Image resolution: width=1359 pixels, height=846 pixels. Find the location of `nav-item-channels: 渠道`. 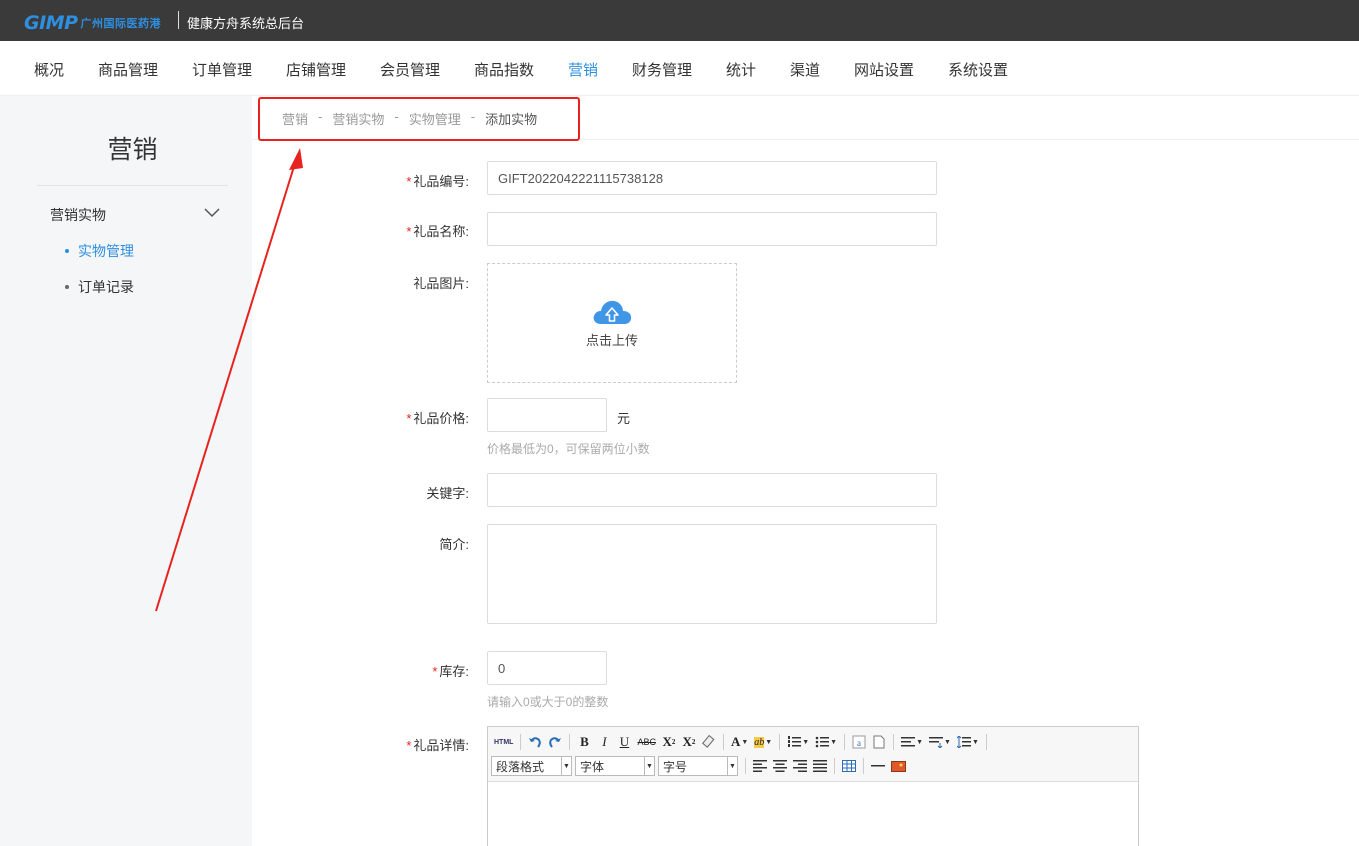

nav-item-channels: 渠道 is located at coordinates (805, 69).